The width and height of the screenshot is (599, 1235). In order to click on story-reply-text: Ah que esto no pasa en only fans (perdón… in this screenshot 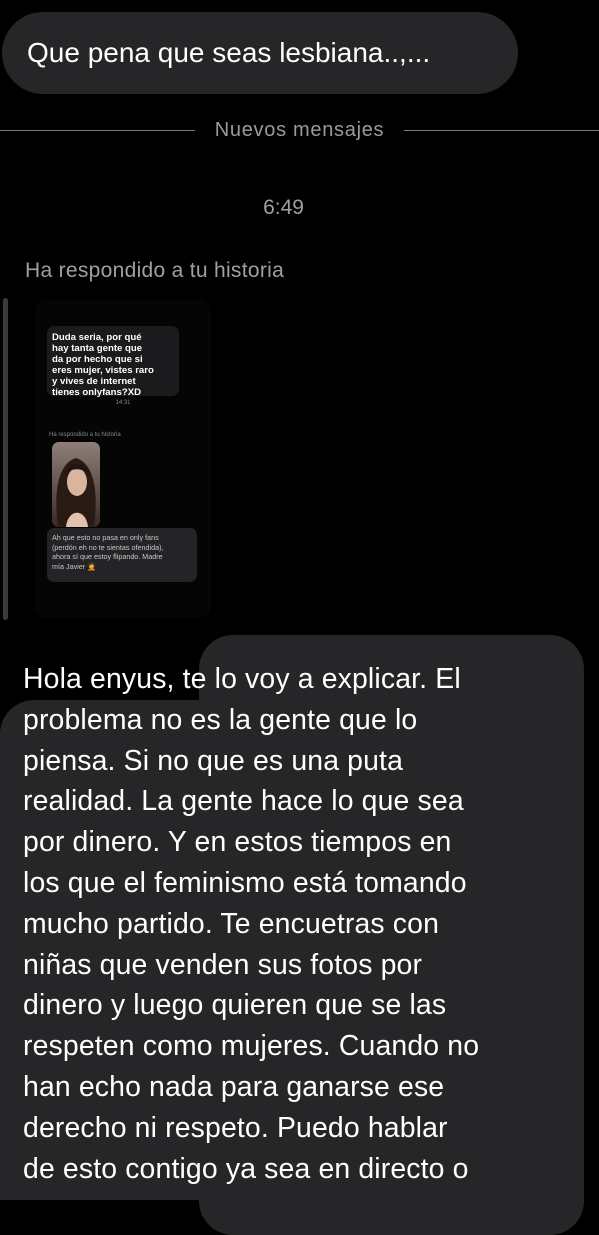, I will do `click(108, 552)`.